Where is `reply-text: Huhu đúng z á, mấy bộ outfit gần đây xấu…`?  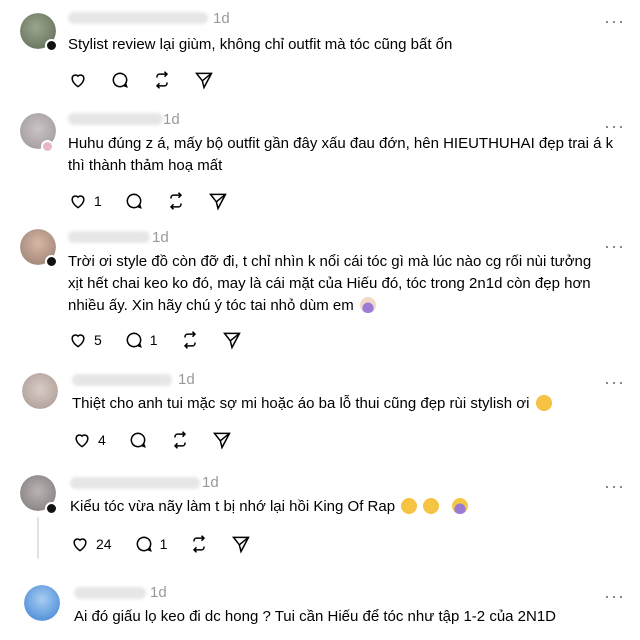 reply-text: Huhu đúng z á, mấy bộ outfit gần đây xấu… is located at coordinates (341, 154).